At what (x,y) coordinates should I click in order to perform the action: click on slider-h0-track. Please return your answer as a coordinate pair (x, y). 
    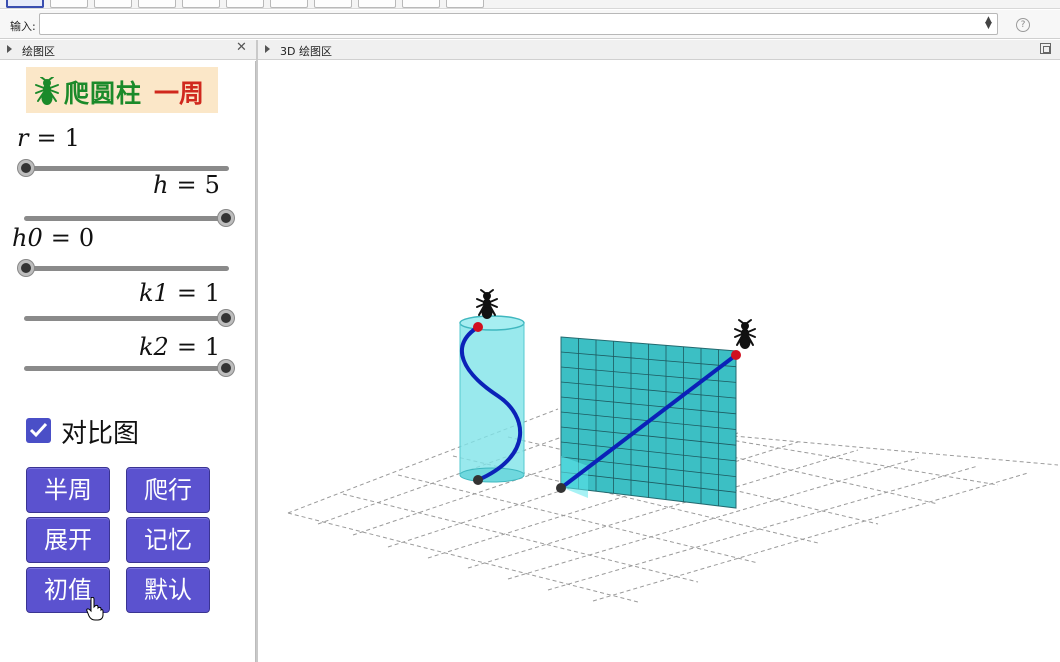
    Looking at the image, I should click on (126, 268).